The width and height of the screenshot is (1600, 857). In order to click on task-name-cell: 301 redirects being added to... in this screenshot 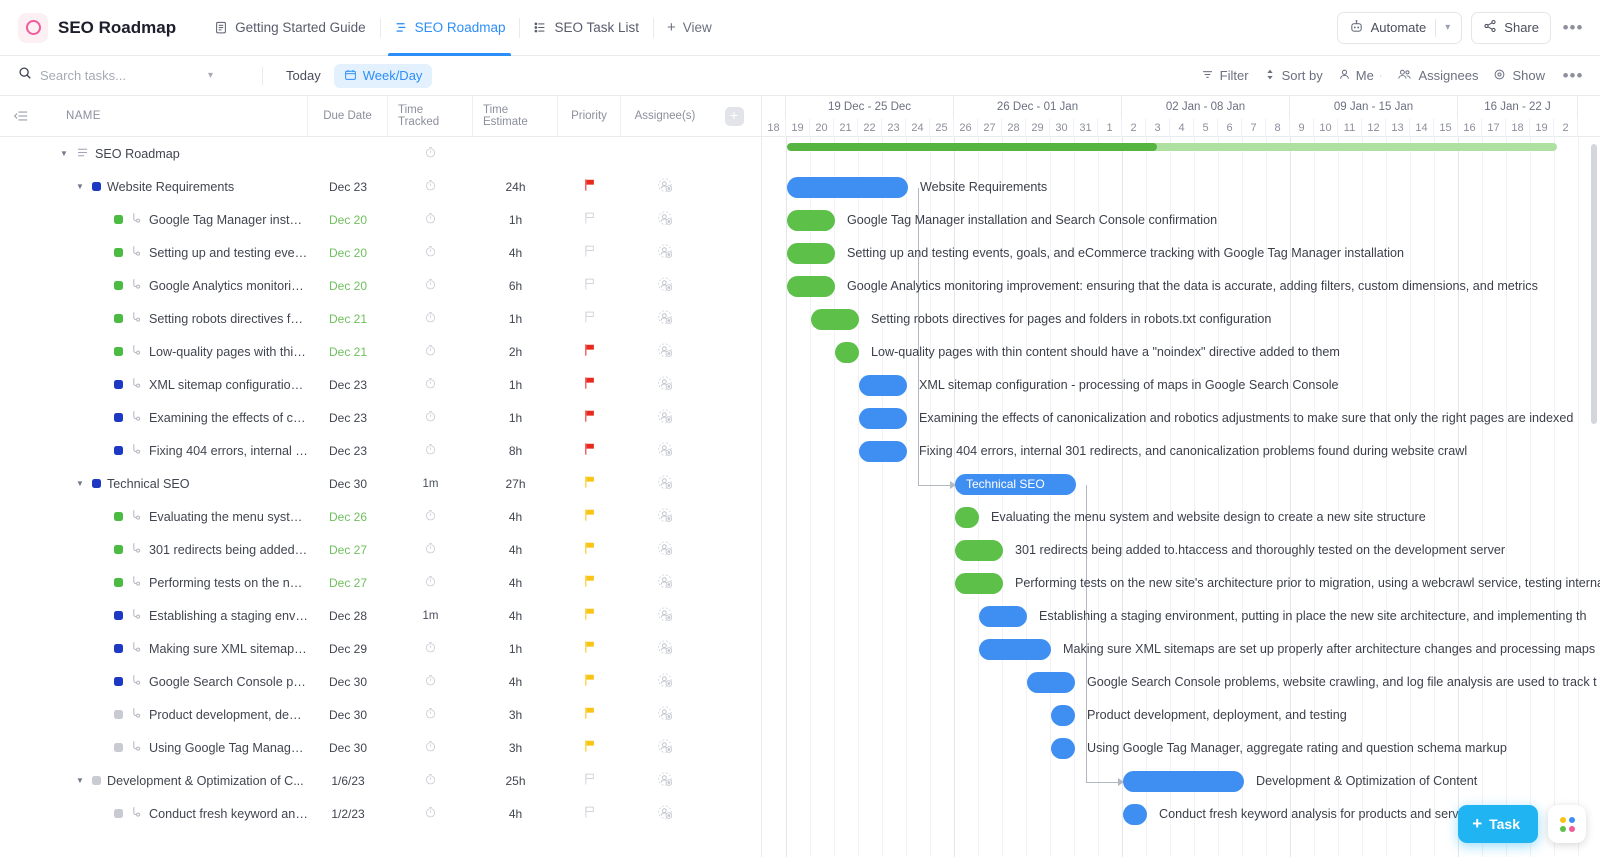, I will do `click(154, 549)`.